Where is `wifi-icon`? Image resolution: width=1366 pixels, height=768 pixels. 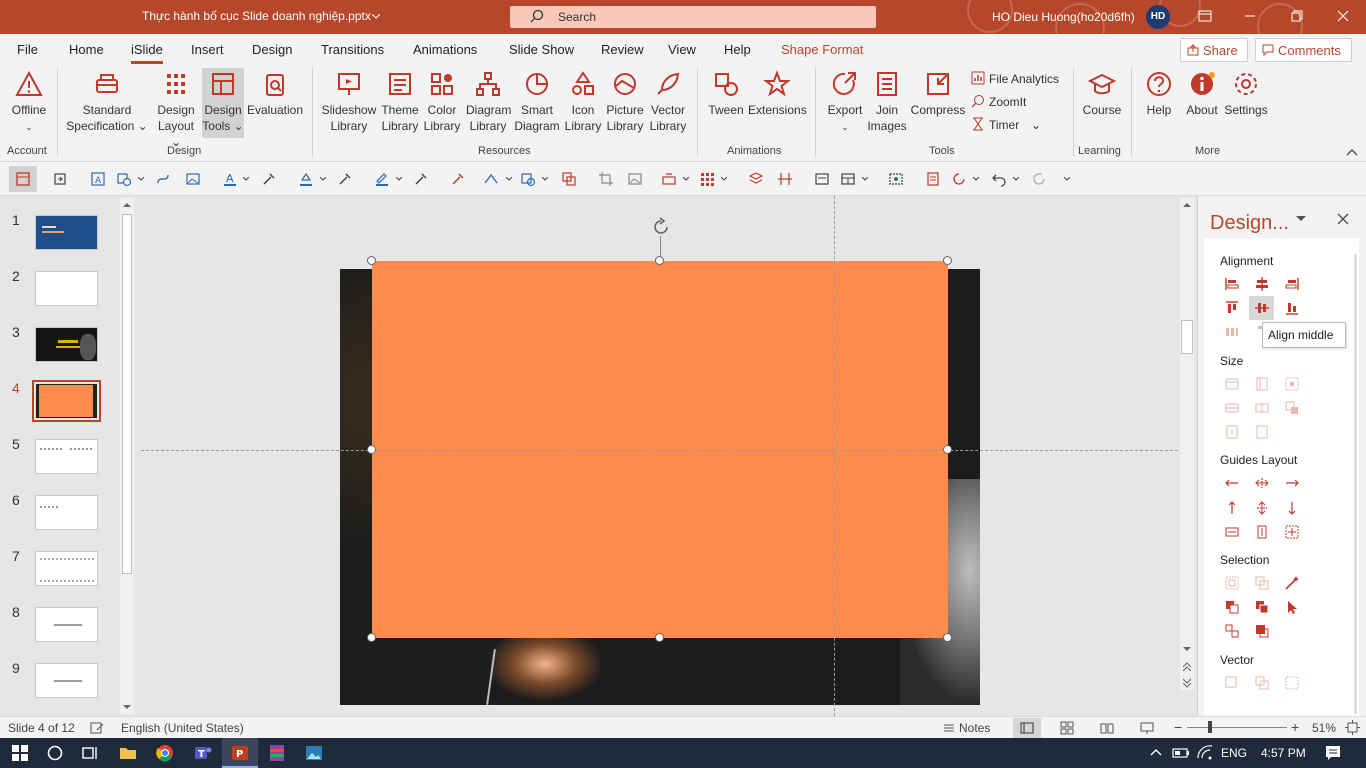
wifi-icon is located at coordinates (1205, 753).